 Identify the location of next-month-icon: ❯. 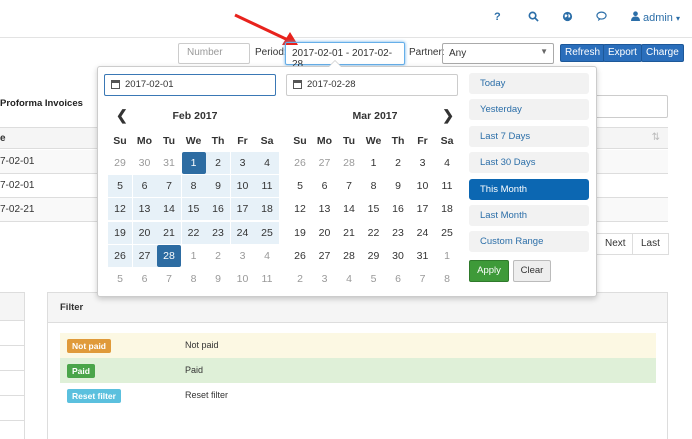
(448, 115).